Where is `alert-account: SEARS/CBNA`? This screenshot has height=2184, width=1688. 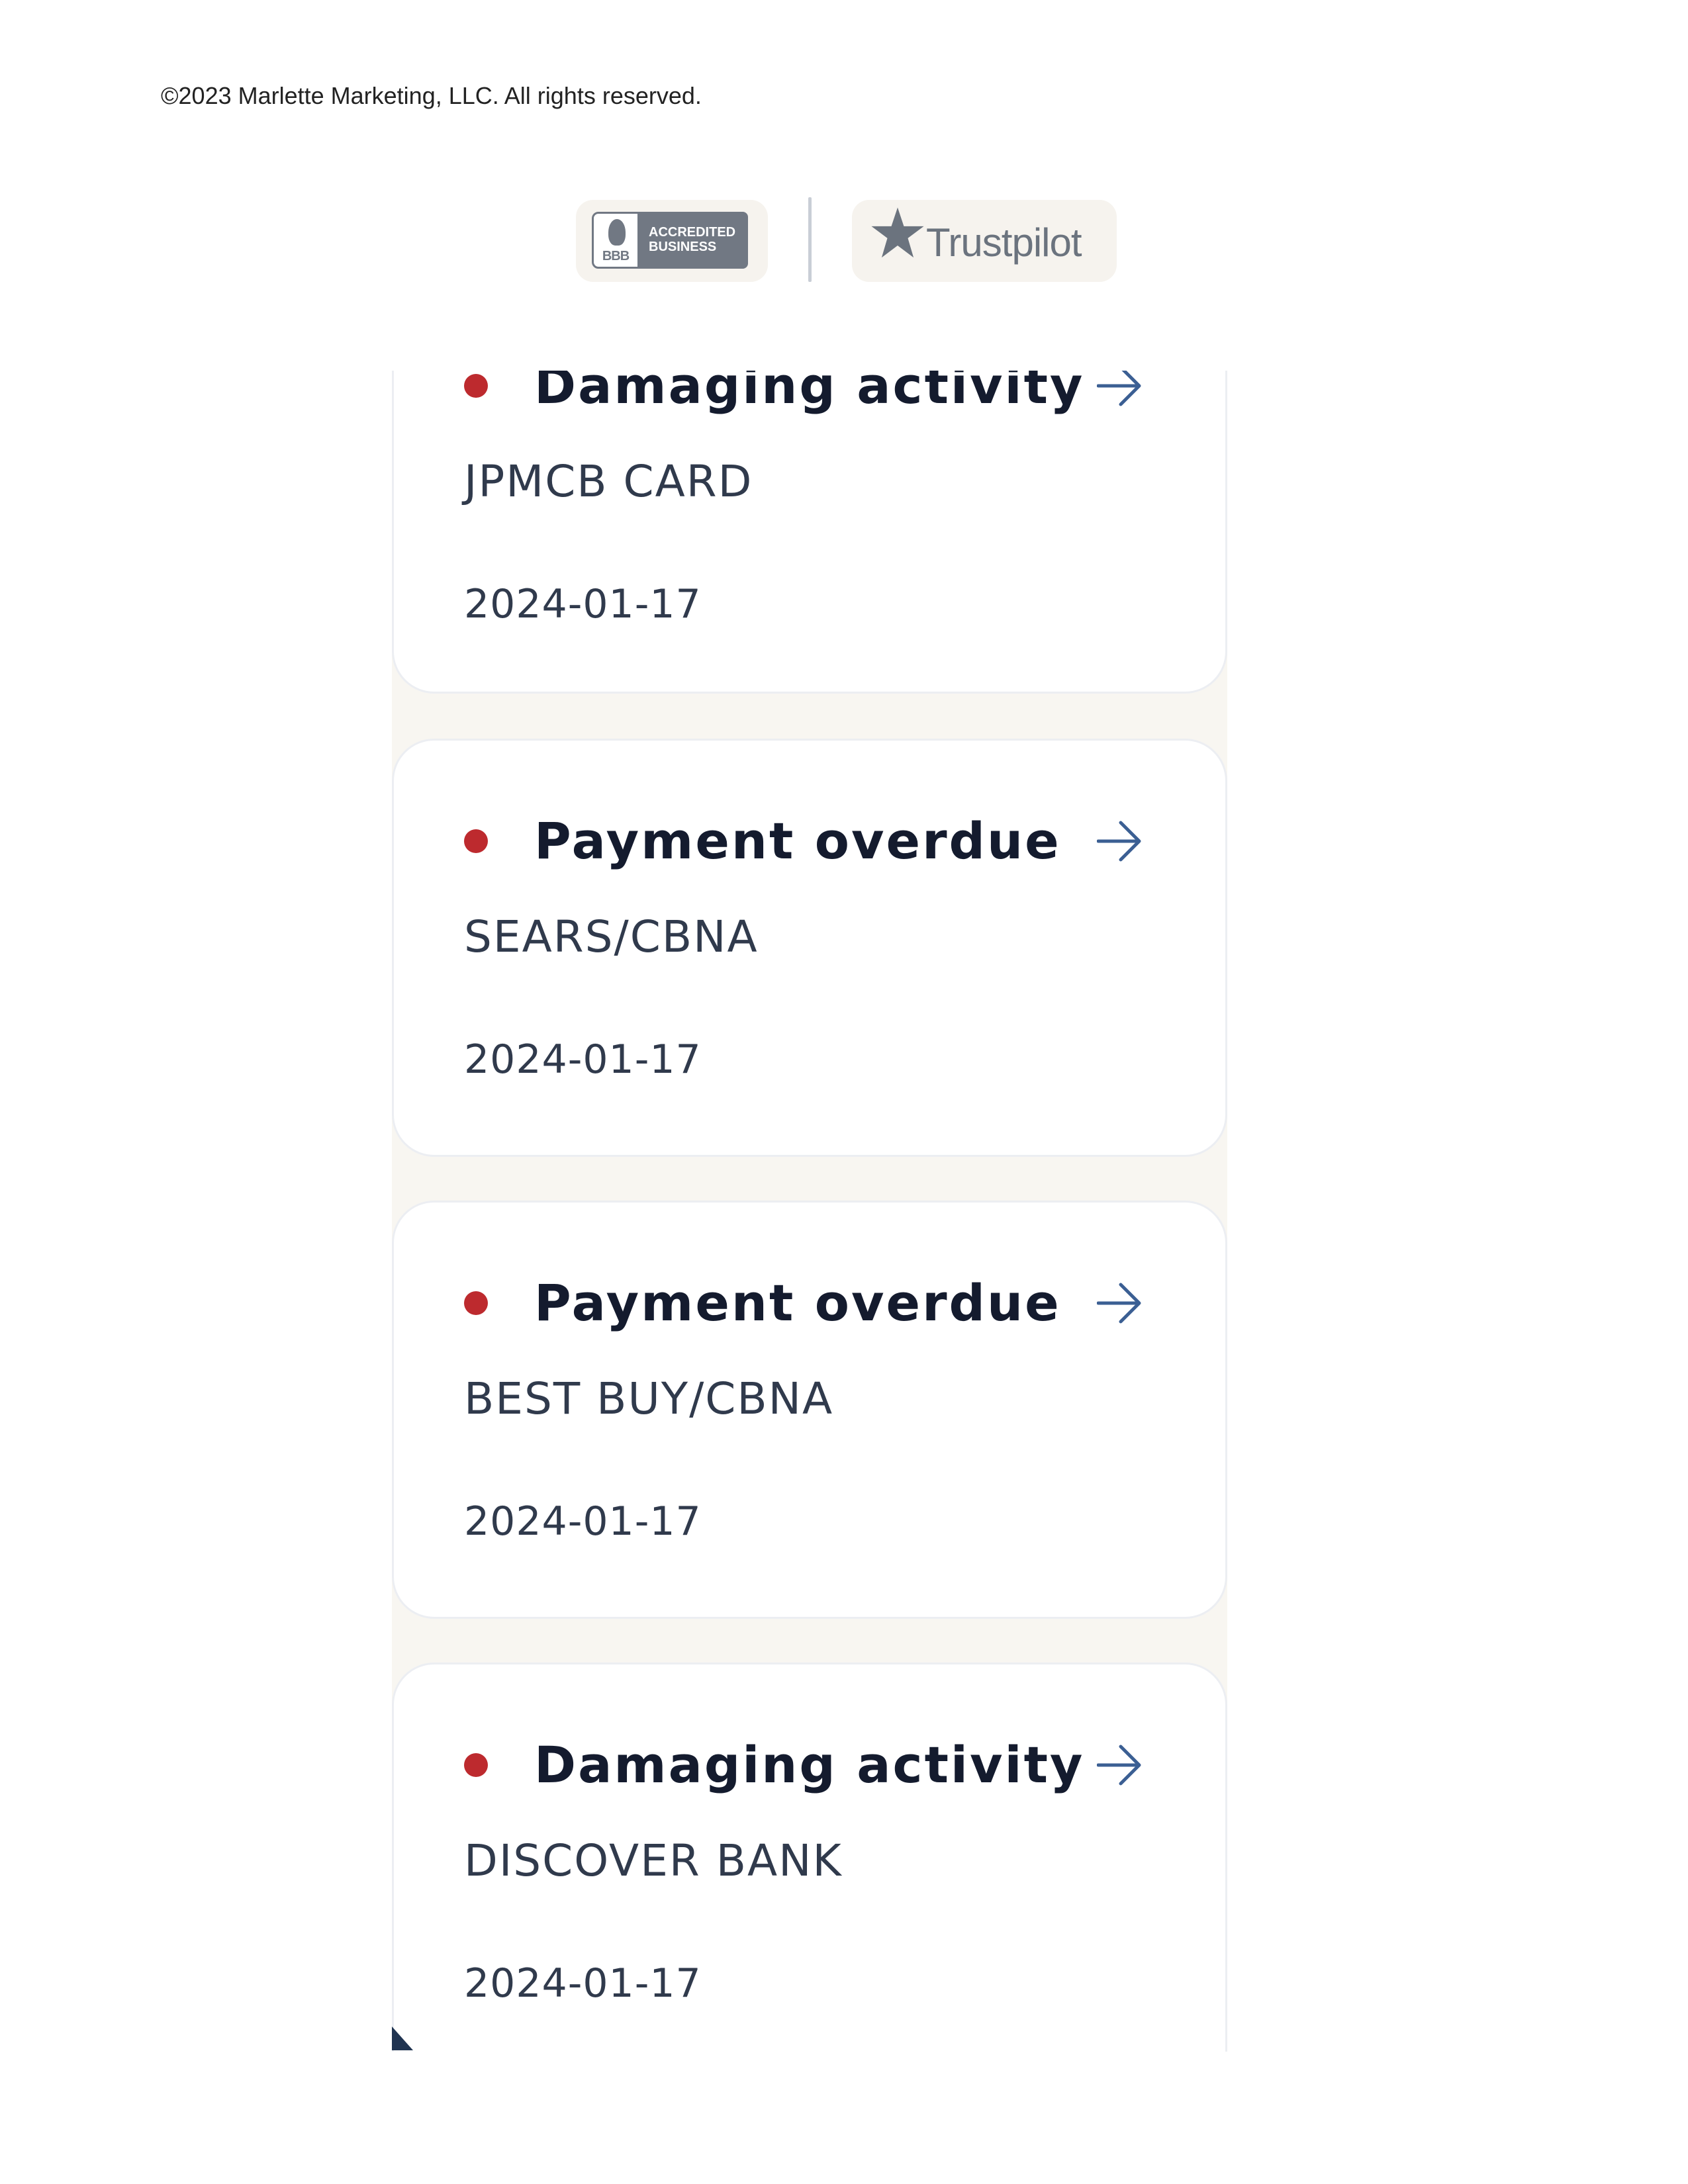
alert-account: SEARS/CBNA is located at coordinates (611, 936).